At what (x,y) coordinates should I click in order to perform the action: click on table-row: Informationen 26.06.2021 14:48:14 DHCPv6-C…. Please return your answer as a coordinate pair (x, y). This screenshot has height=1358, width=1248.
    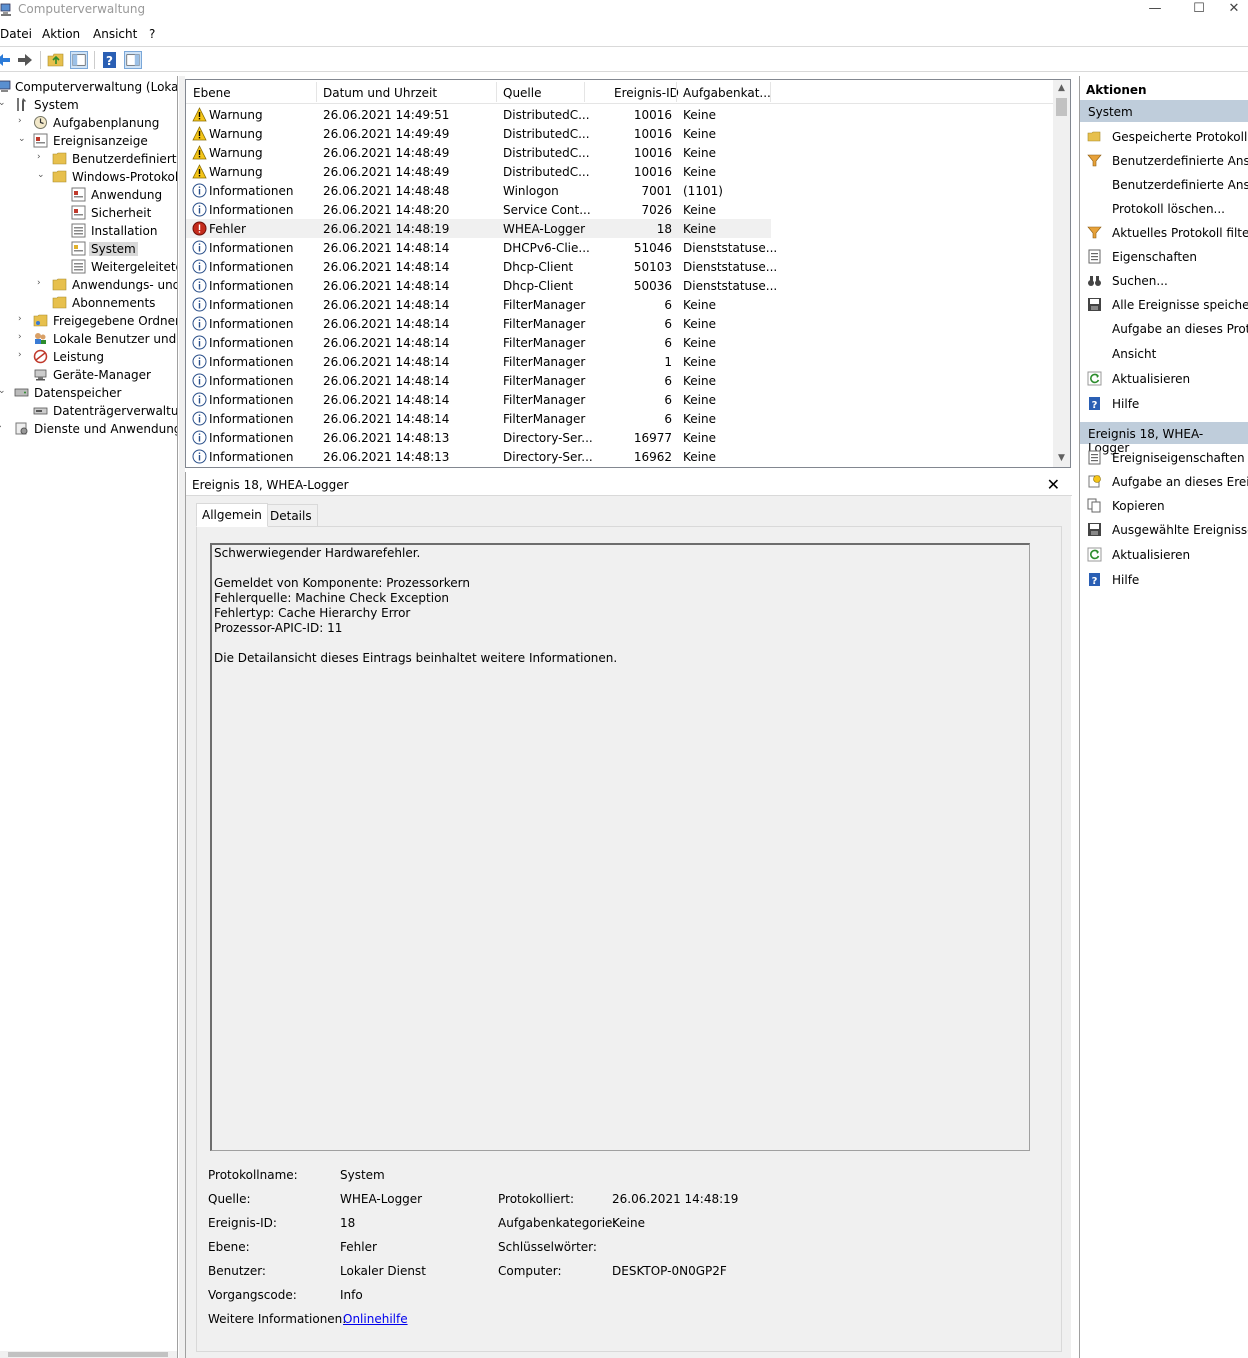
    Looking at the image, I should click on (481, 247).